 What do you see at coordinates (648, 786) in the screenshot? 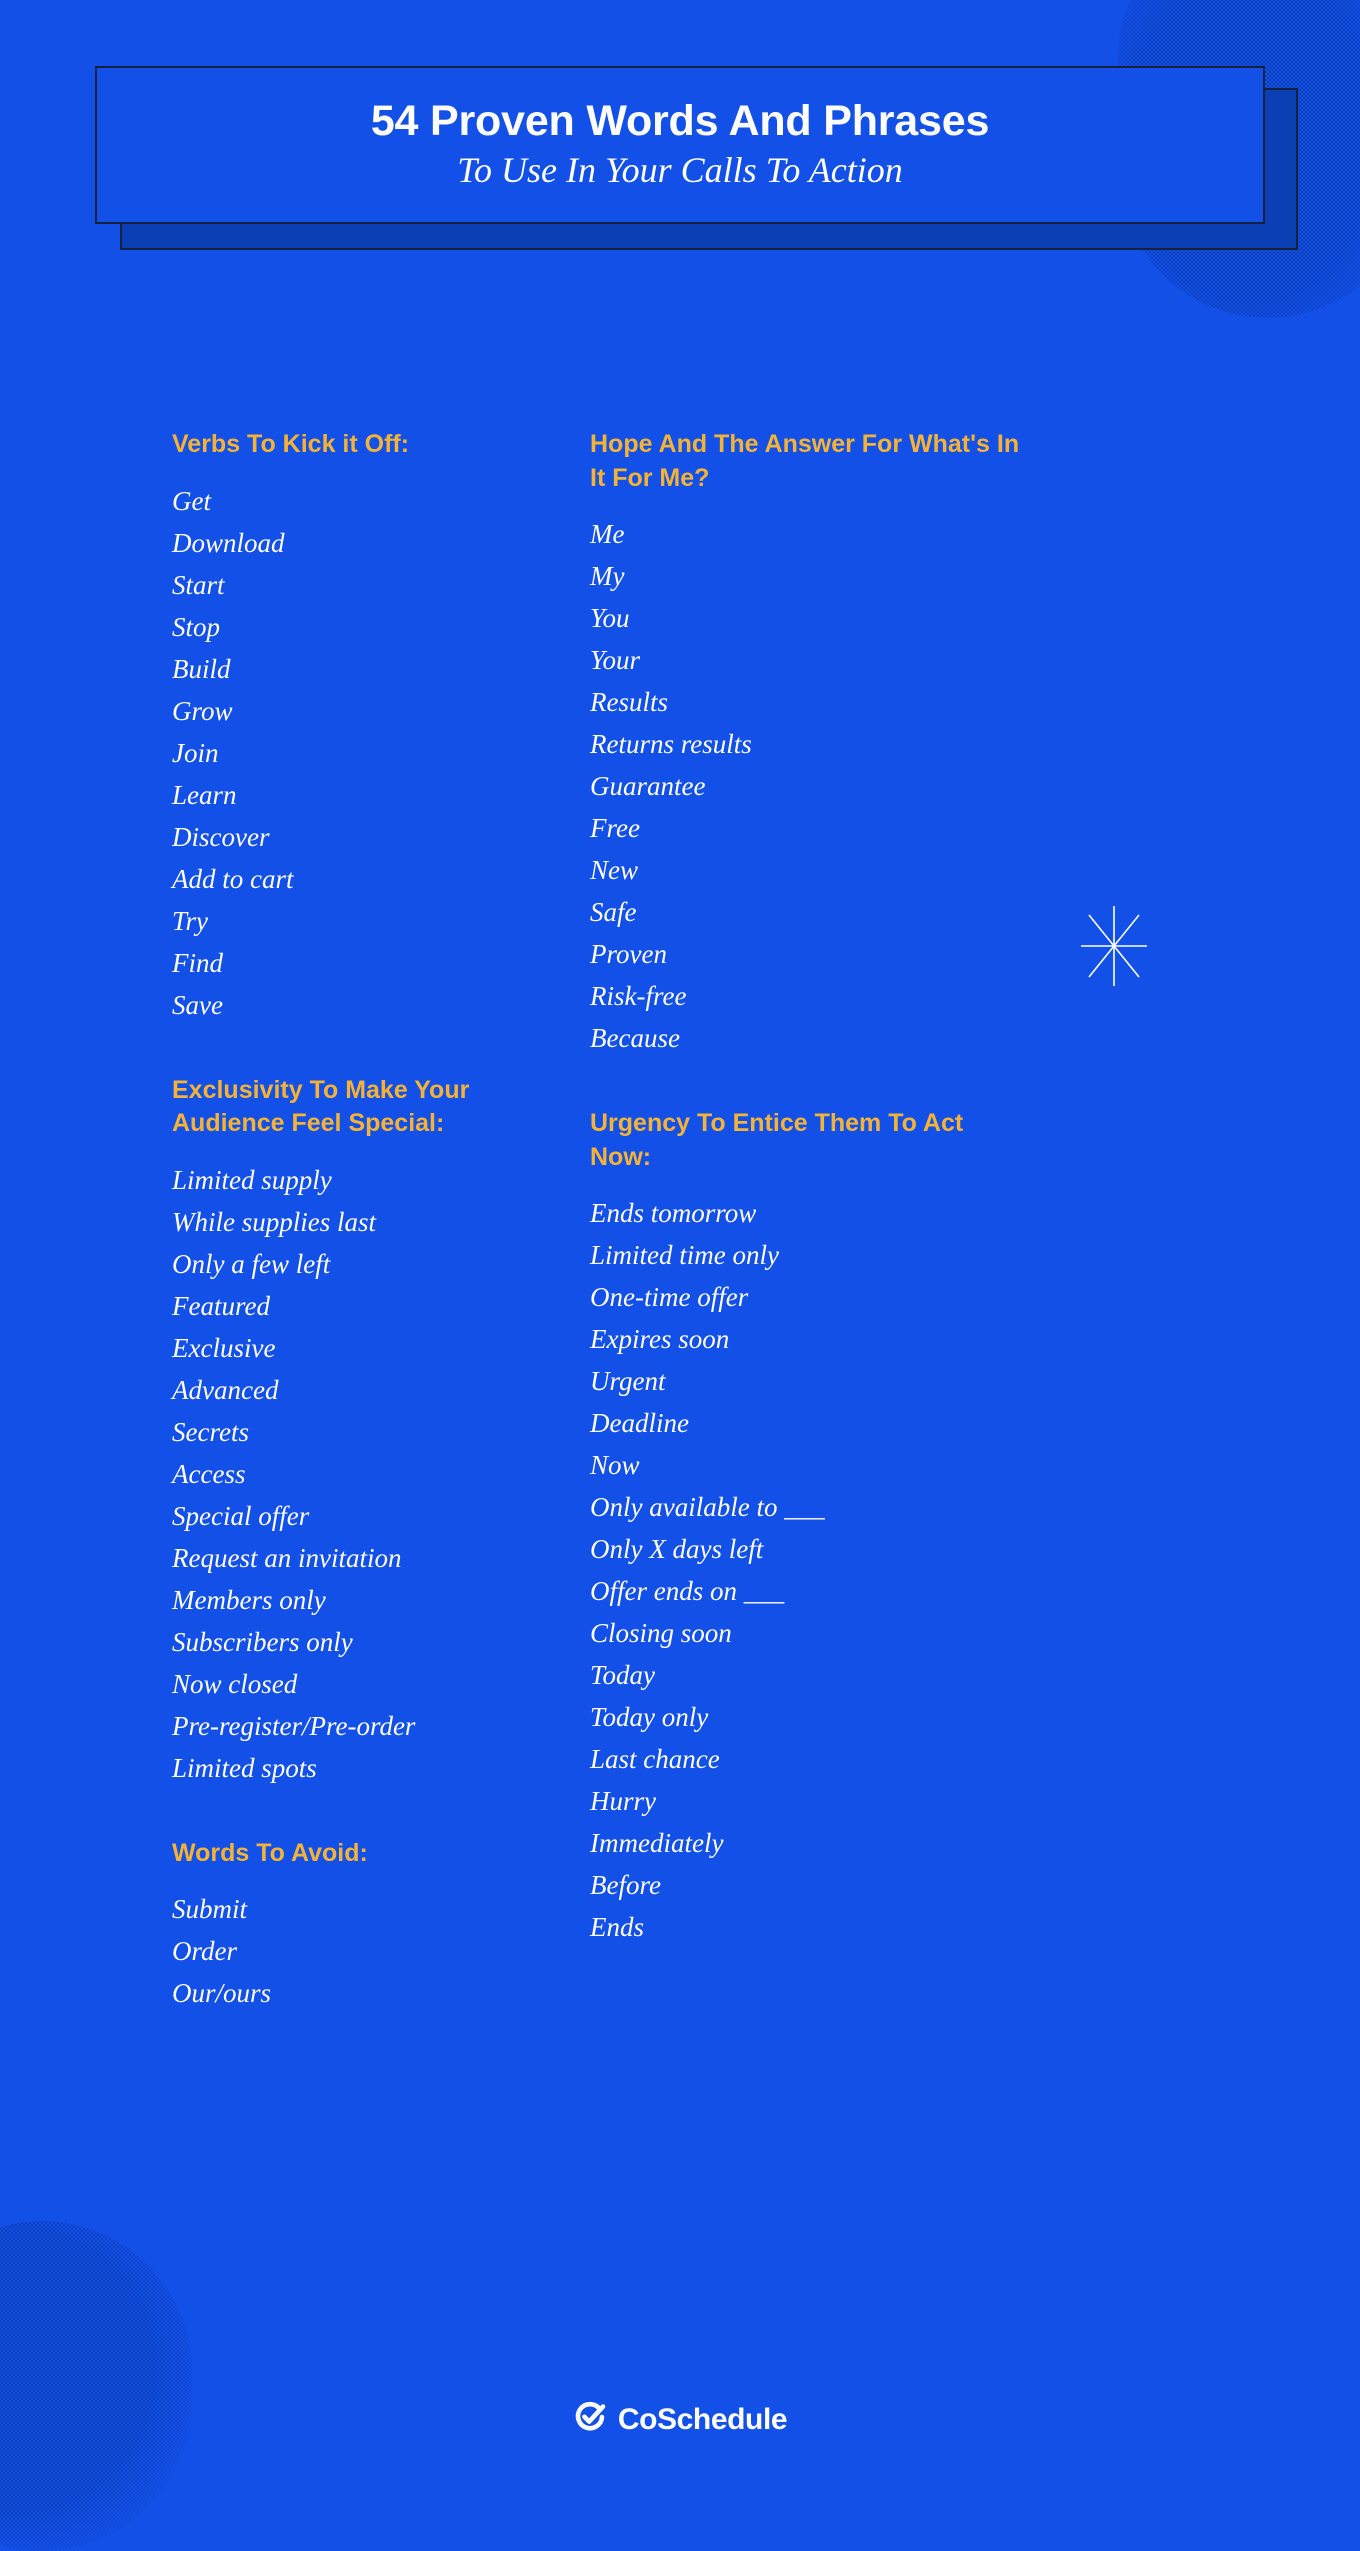
I see `word-list-item: Guarantee` at bounding box center [648, 786].